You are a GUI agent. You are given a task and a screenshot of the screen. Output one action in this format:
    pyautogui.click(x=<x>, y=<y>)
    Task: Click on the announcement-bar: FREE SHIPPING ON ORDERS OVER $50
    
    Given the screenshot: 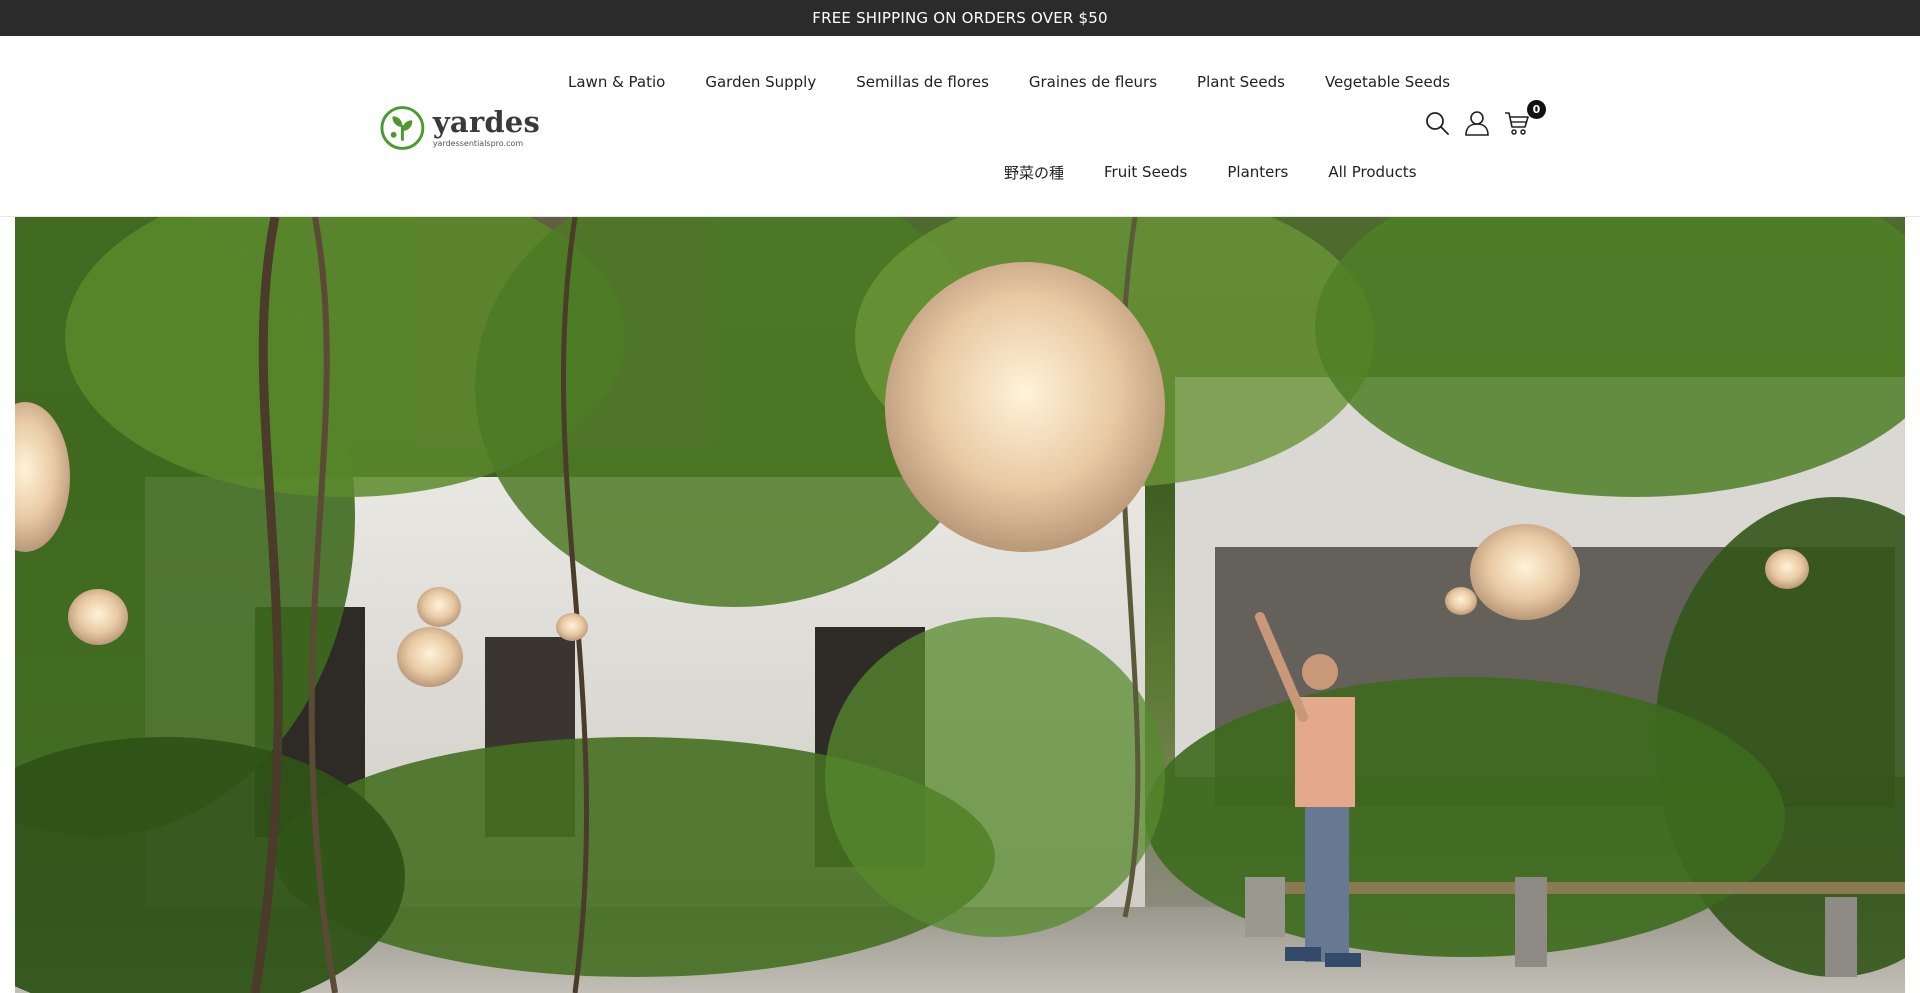 What is the action you would take?
    pyautogui.click(x=960, y=18)
    